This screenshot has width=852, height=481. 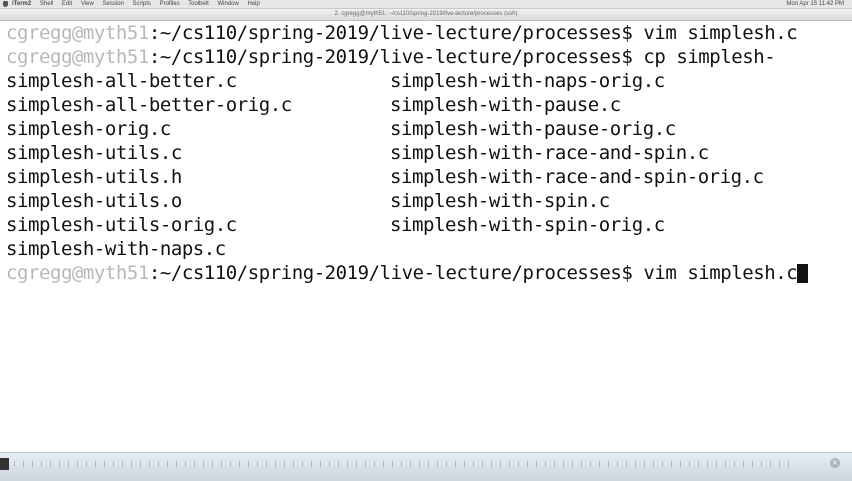 What do you see at coordinates (116, 249) in the screenshot?
I see `listing-item: simplesh-with-naps.c` at bounding box center [116, 249].